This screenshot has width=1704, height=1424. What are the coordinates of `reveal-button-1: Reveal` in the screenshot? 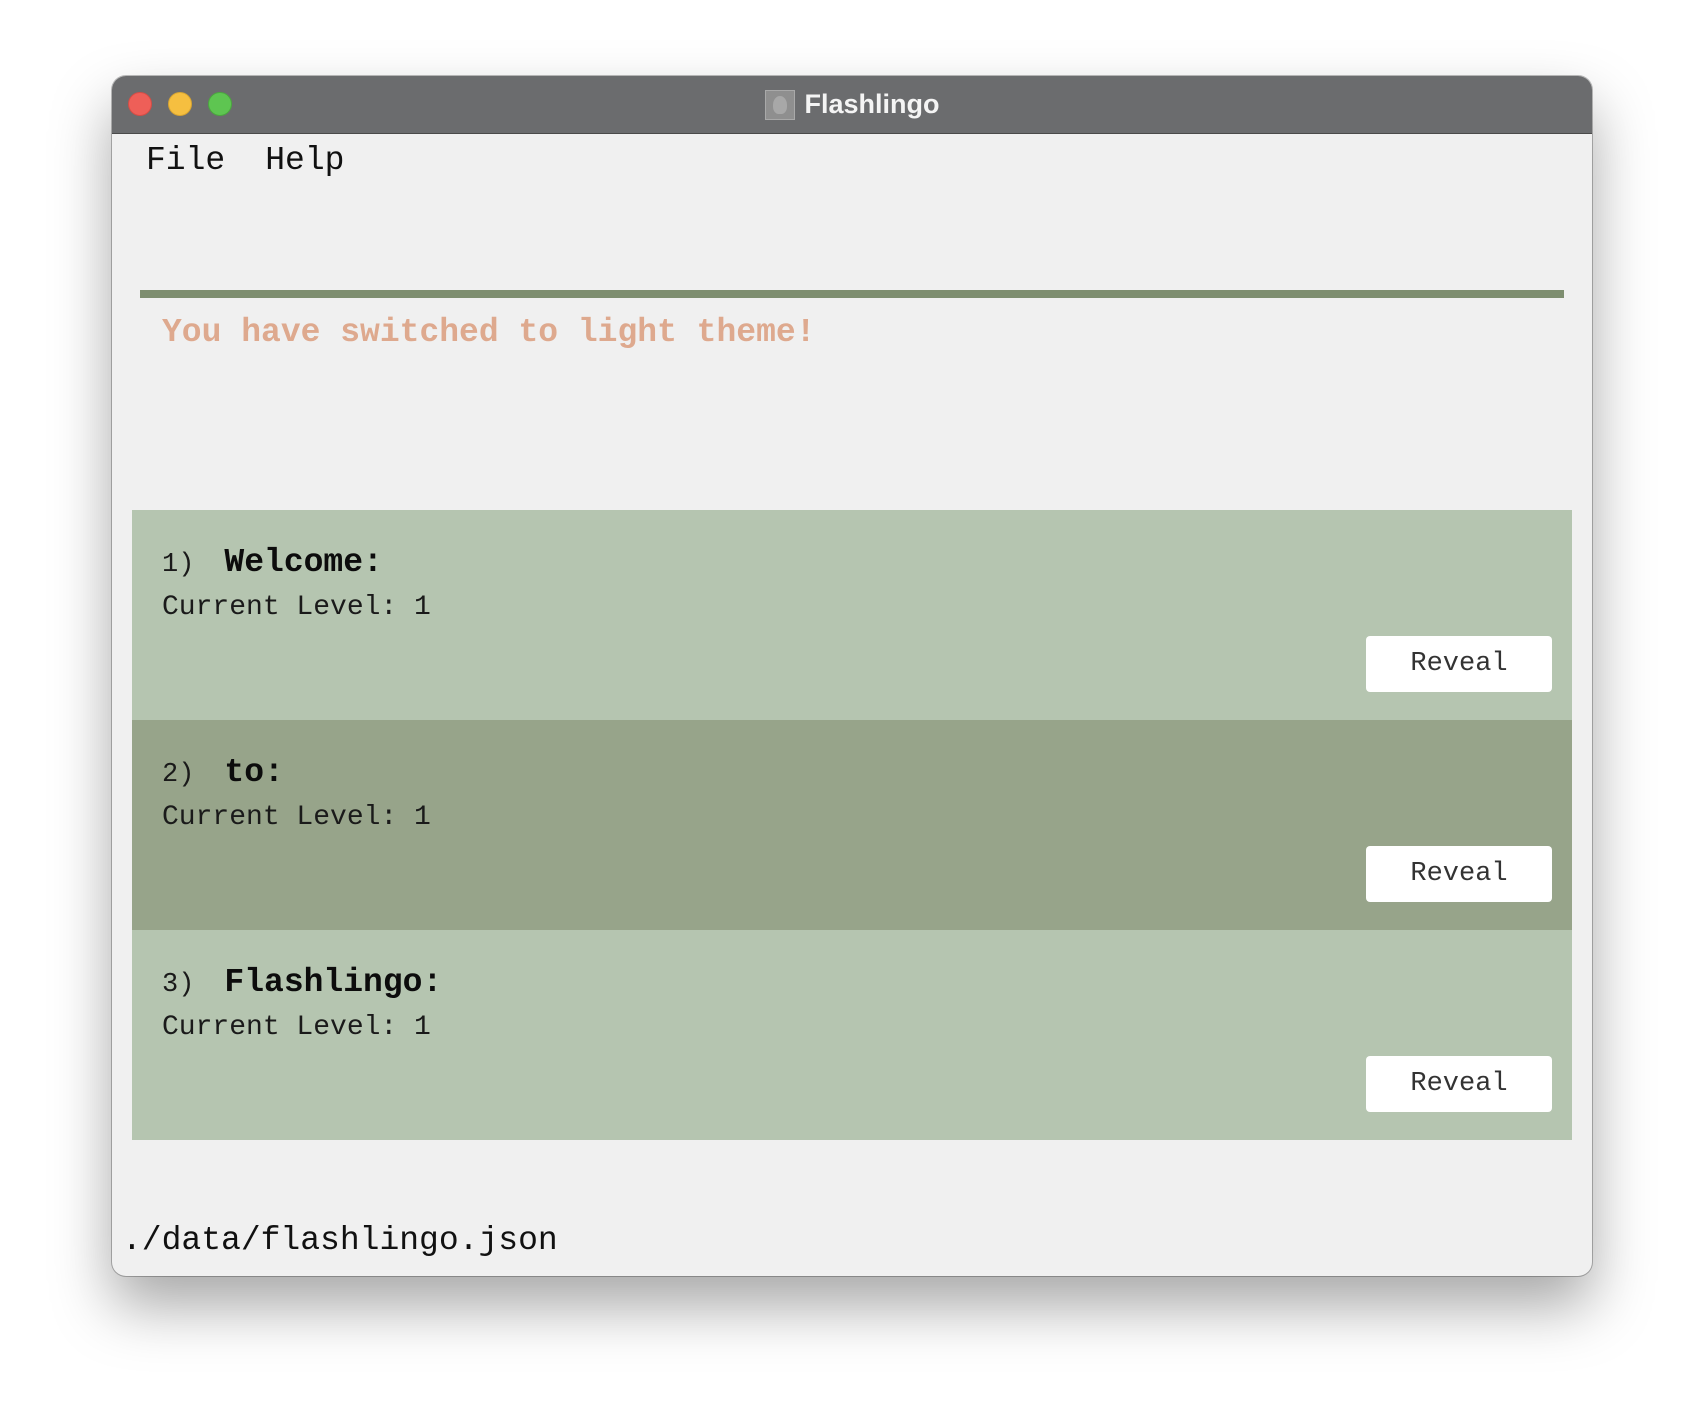 It's located at (1459, 664).